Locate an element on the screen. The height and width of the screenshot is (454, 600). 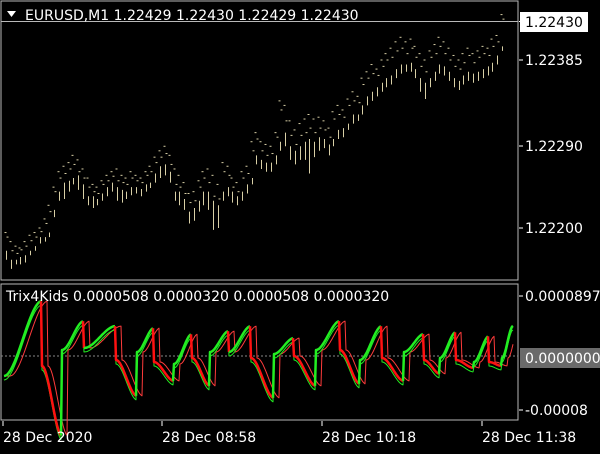
indicator-bottom-label: -0.00008 is located at coordinates (556, 411).